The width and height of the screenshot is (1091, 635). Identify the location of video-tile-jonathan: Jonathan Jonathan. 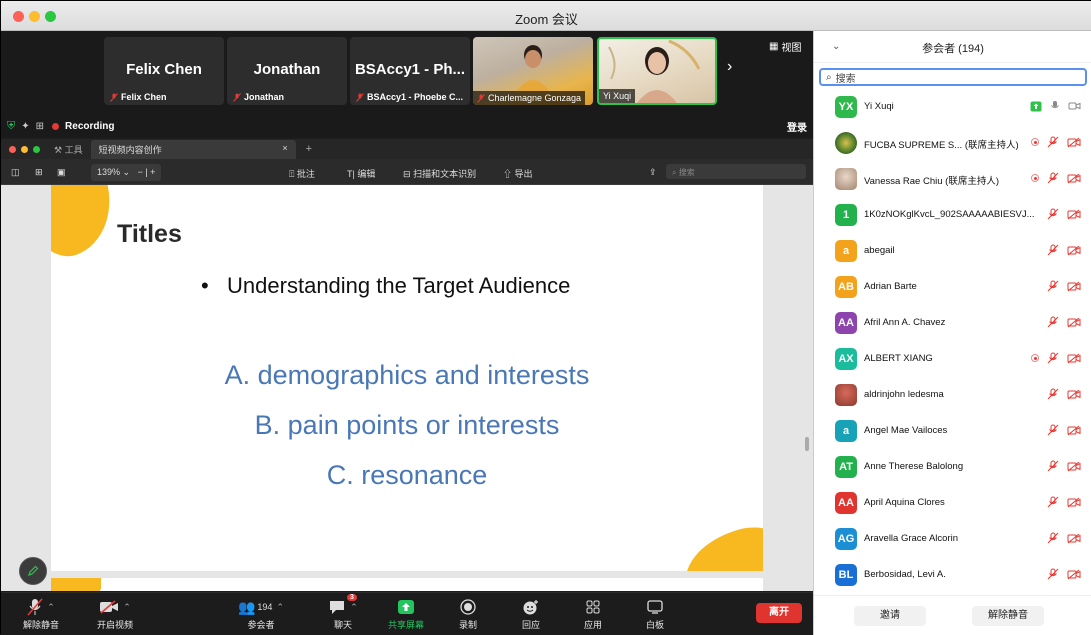
(287, 71).